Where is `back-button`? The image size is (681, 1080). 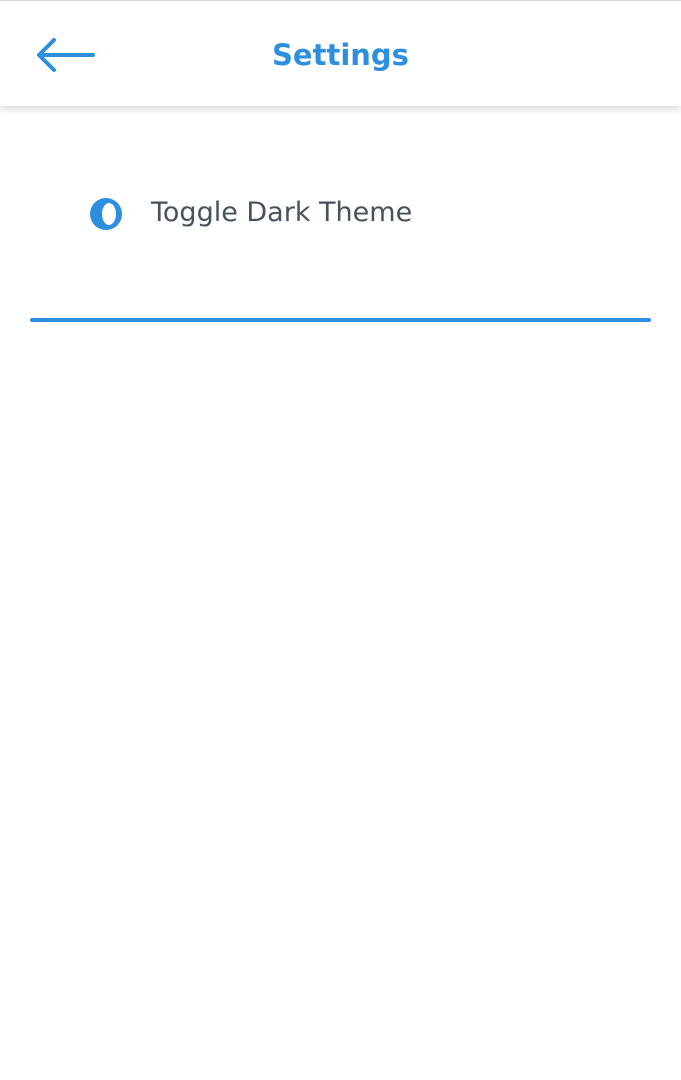
back-button is located at coordinates (64, 55).